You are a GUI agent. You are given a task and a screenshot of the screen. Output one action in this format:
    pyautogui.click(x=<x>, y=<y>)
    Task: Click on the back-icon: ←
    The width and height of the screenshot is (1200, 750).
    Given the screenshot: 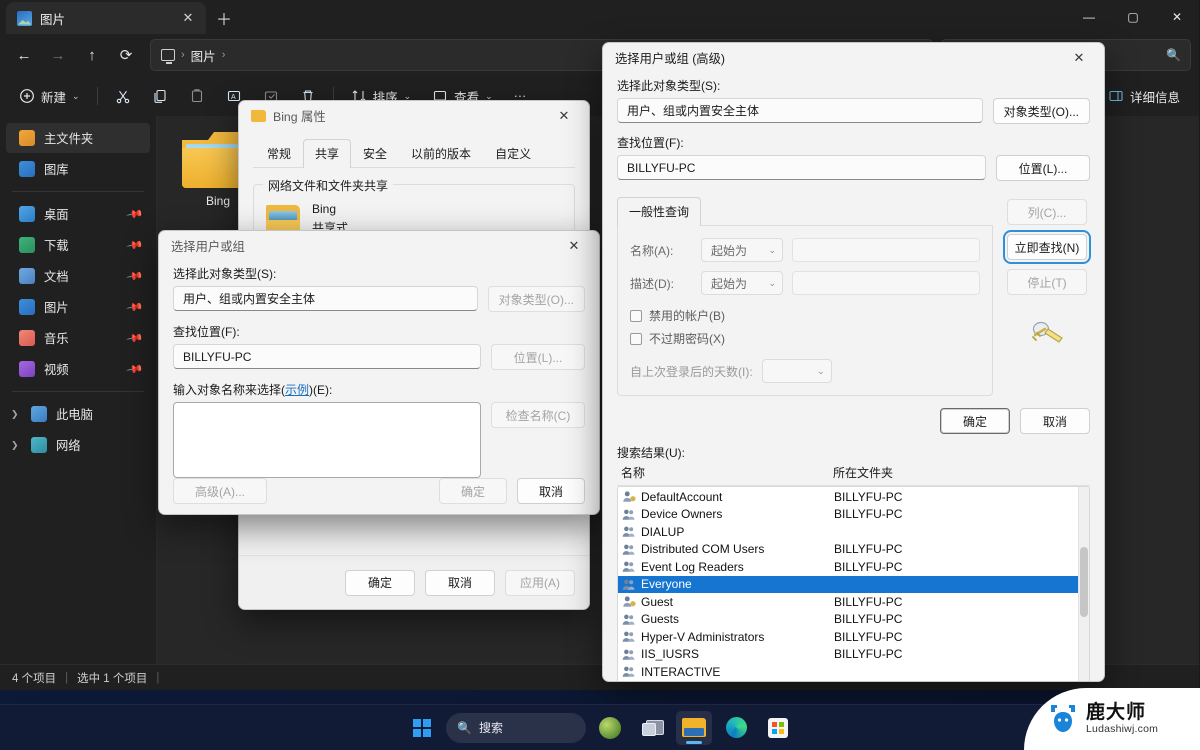 What is the action you would take?
    pyautogui.click(x=24, y=55)
    